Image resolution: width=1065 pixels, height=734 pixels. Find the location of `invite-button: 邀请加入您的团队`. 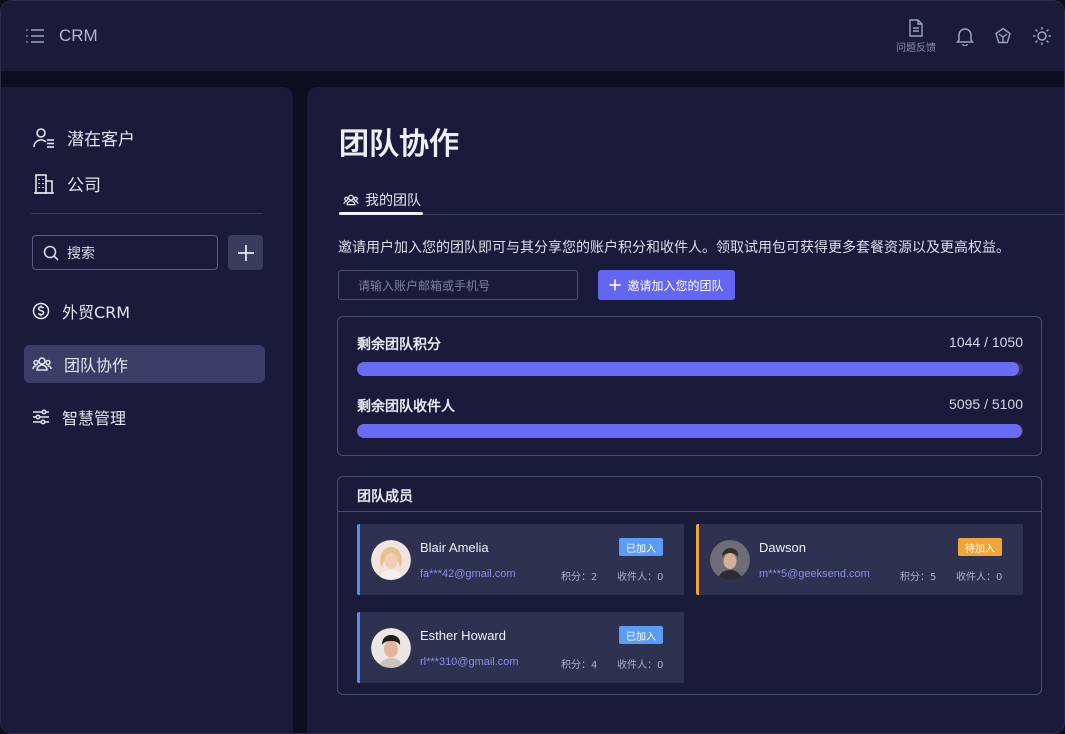

invite-button: 邀请加入您的团队 is located at coordinates (666, 285).